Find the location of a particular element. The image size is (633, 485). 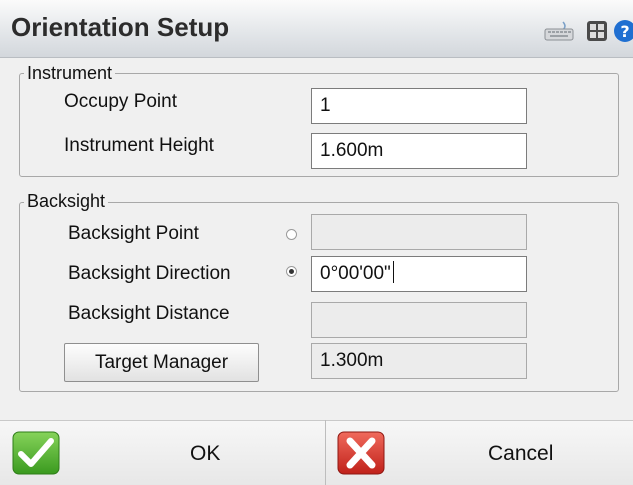

backsight-point-field is located at coordinates (419, 232).